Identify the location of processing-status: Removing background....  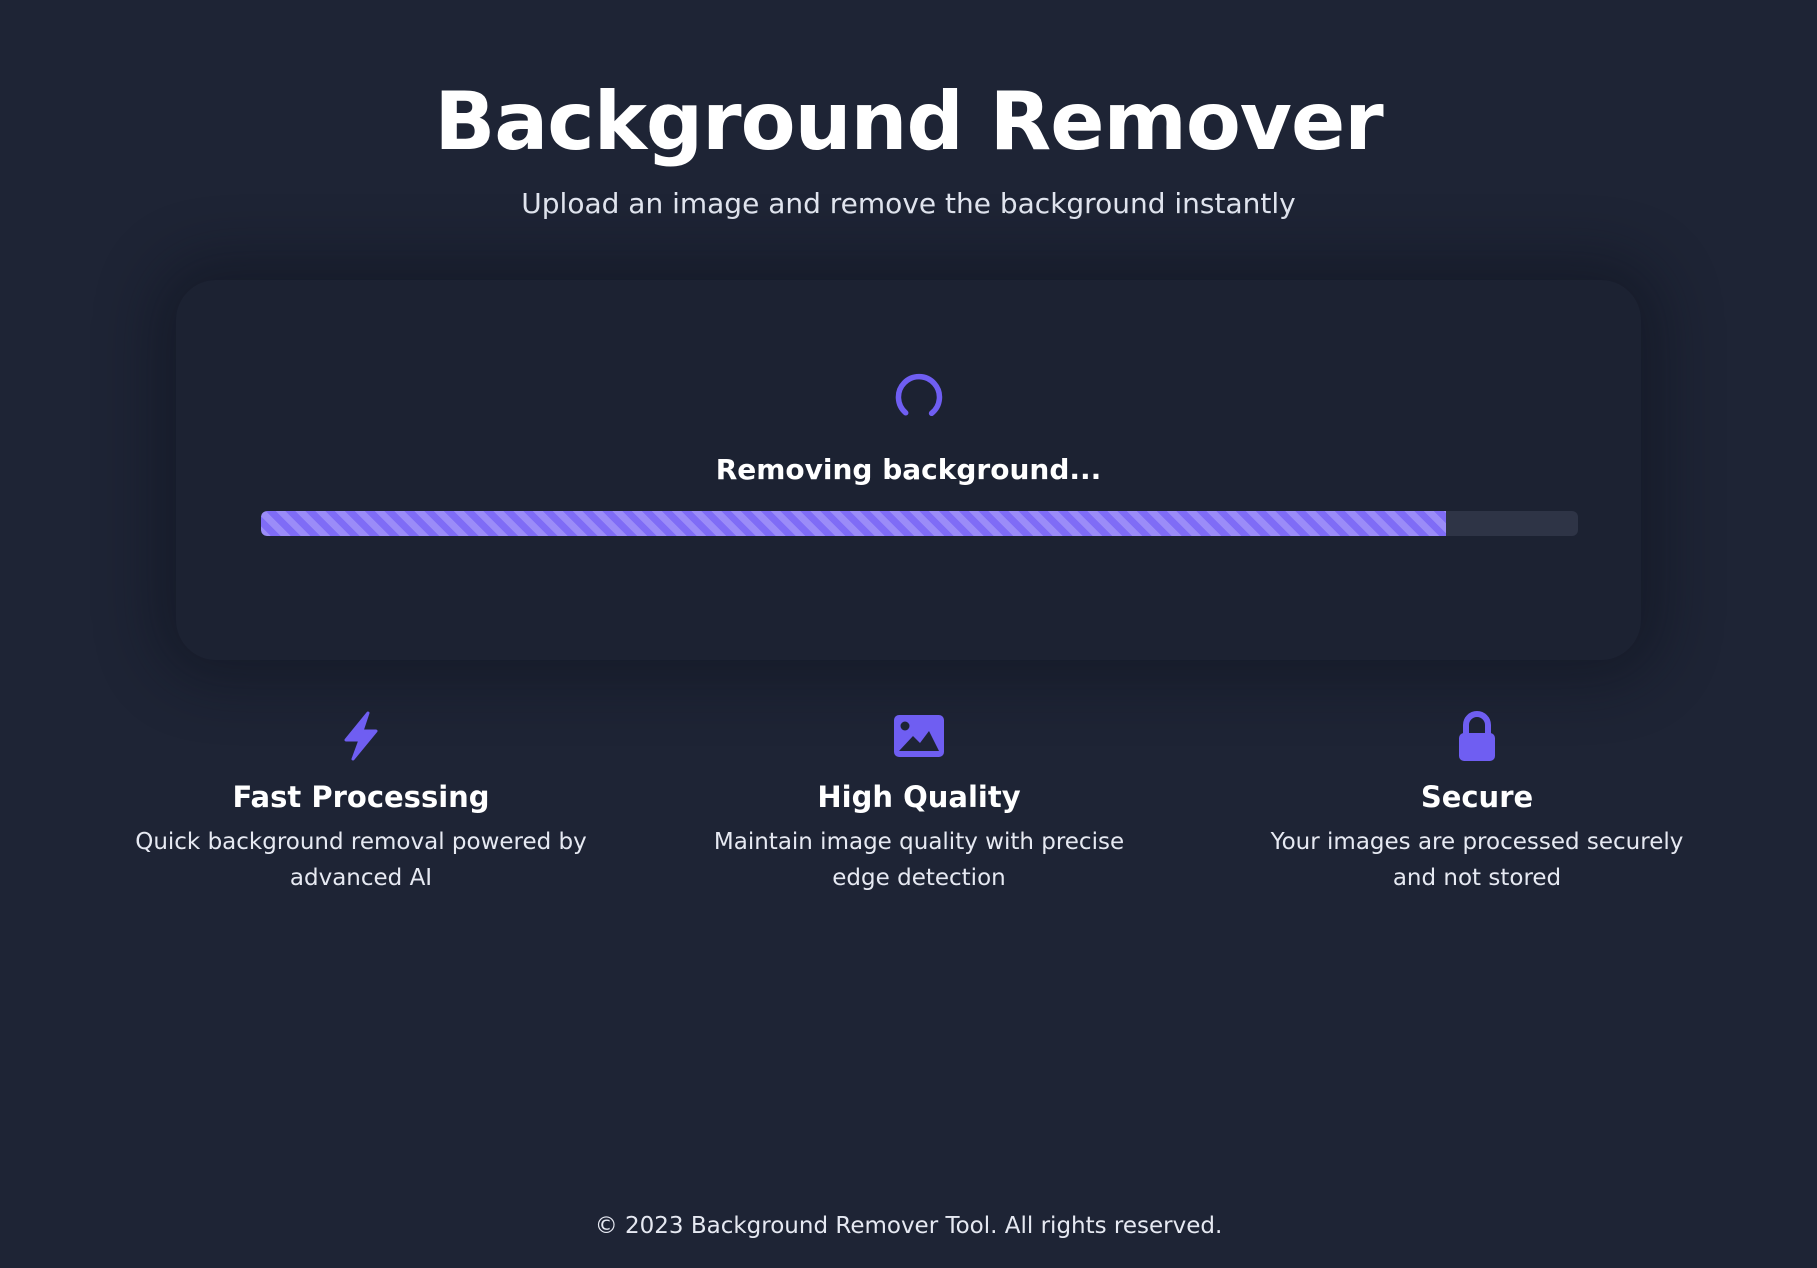
(908, 469).